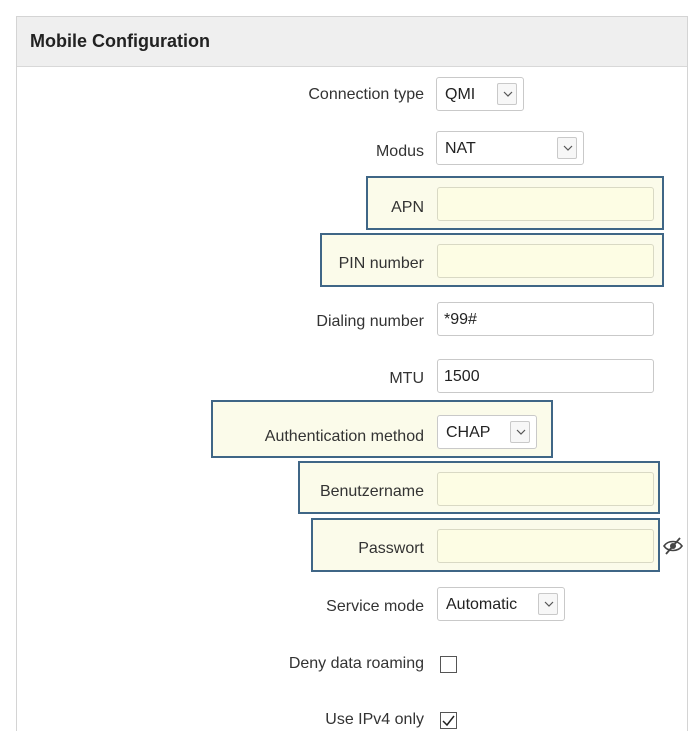  Describe the element at coordinates (480, 94) in the screenshot. I see `connection-type-select: QMI` at that location.